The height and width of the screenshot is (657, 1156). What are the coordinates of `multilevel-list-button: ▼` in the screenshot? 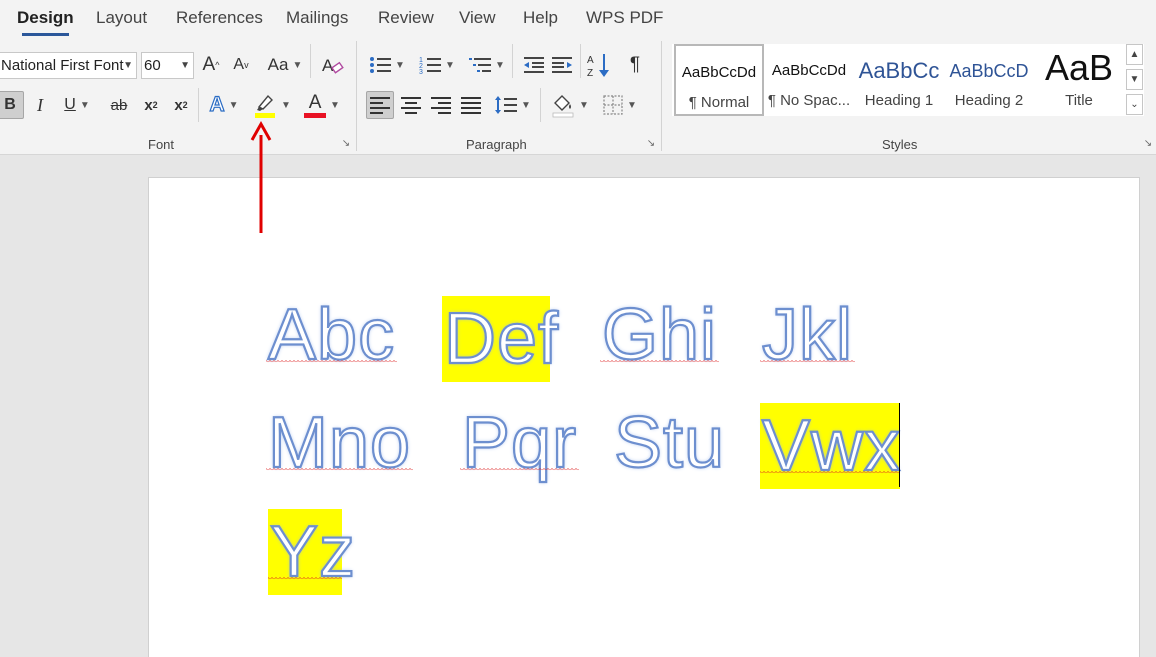 It's located at (487, 65).